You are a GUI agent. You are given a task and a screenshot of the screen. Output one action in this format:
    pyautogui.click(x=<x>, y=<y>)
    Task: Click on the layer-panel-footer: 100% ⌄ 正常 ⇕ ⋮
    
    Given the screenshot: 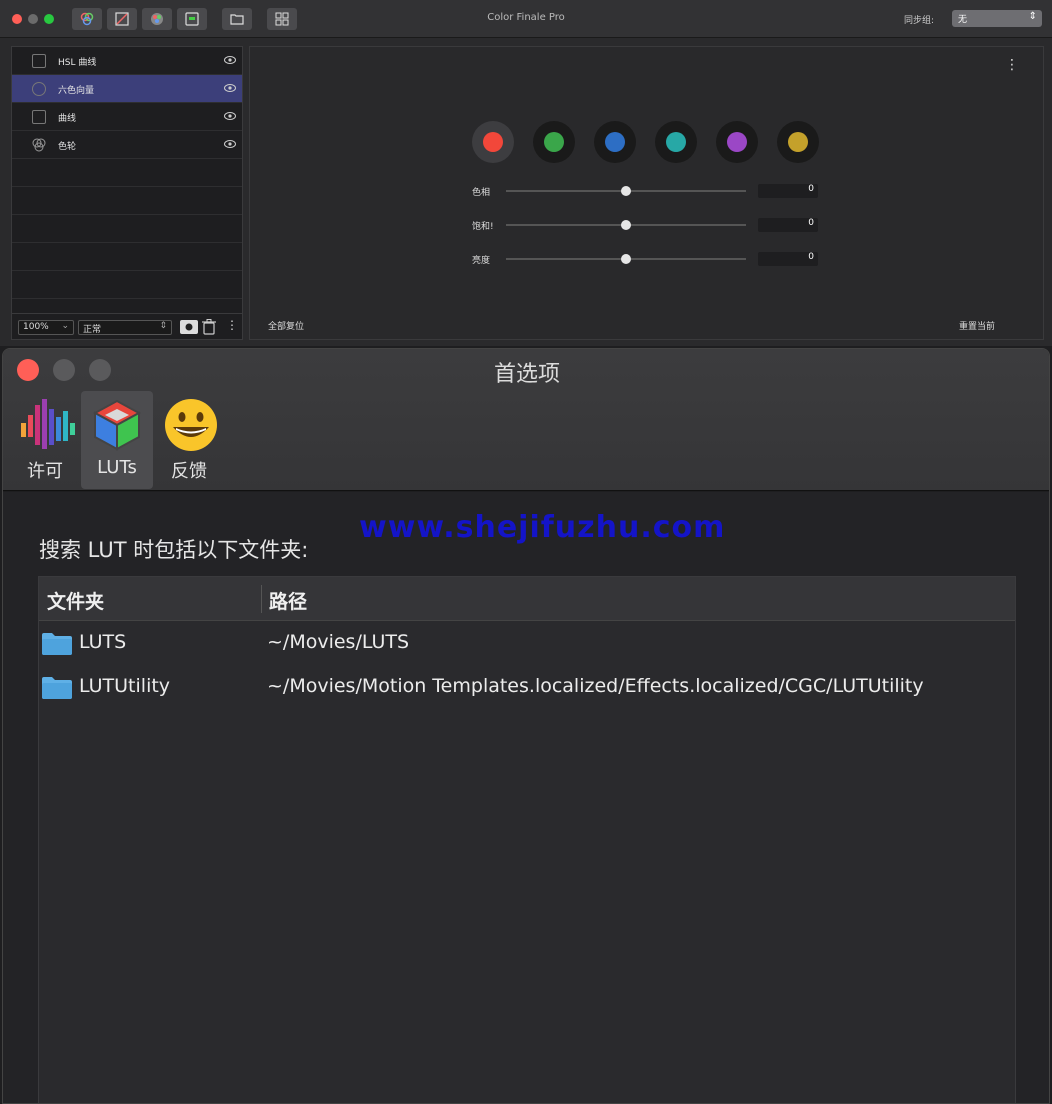 What is the action you would take?
    pyautogui.click(x=127, y=326)
    